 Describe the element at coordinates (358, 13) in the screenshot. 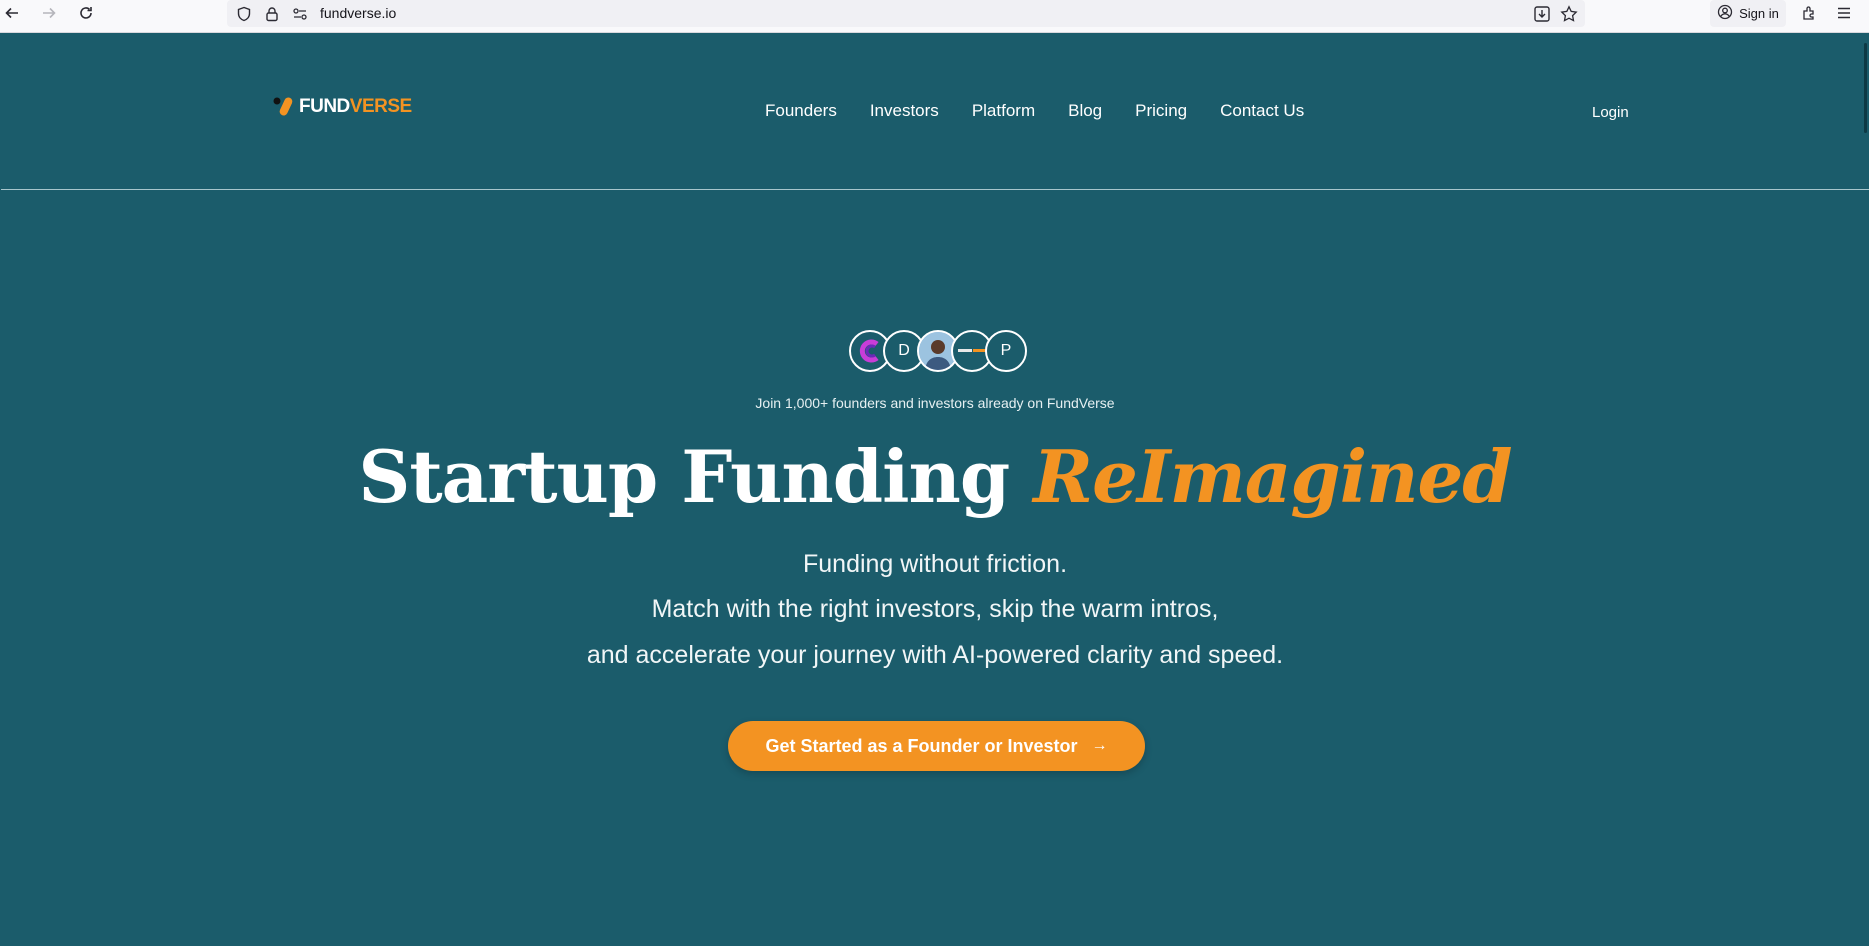

I see `url-text: fundverse.io` at that location.